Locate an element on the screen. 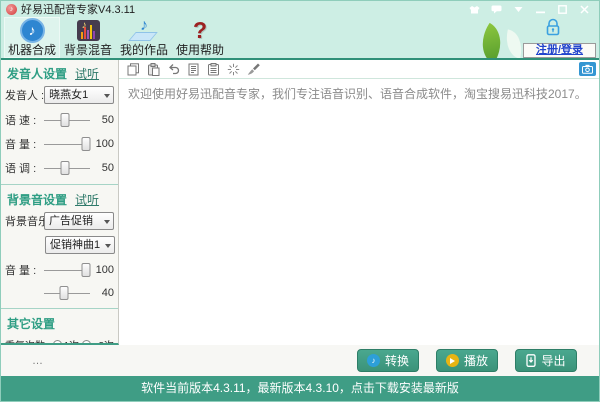 The image size is (600, 402). bg-music-track-select: 促销神曲1 is located at coordinates (80, 245).